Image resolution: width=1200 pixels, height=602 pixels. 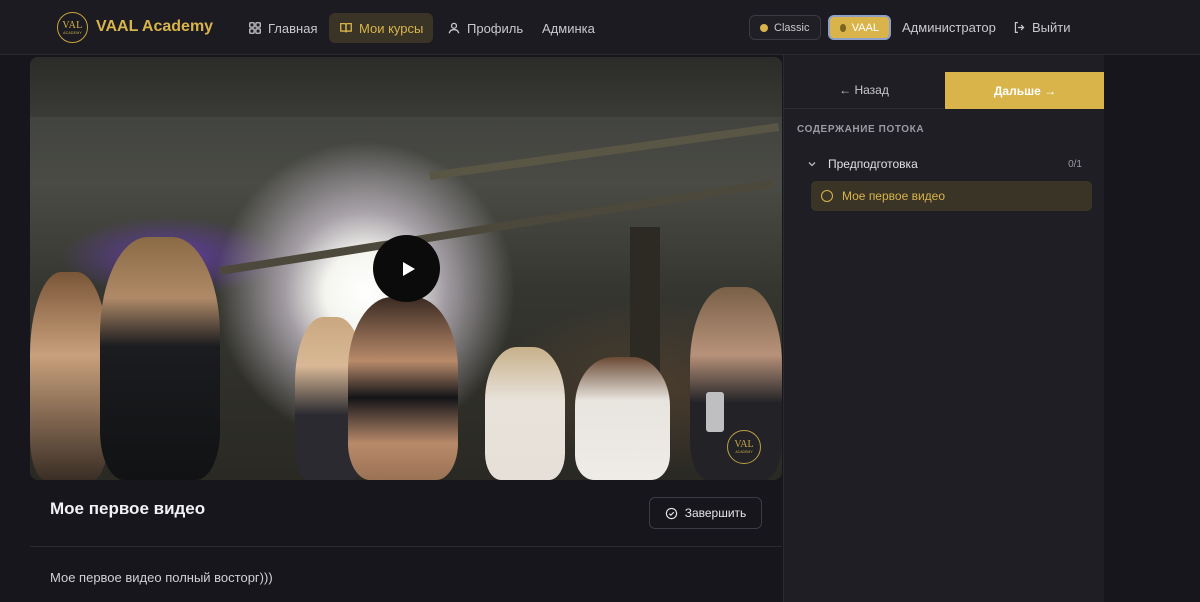 I want to click on nav-item-label: Профиль, so click(x=495, y=28).